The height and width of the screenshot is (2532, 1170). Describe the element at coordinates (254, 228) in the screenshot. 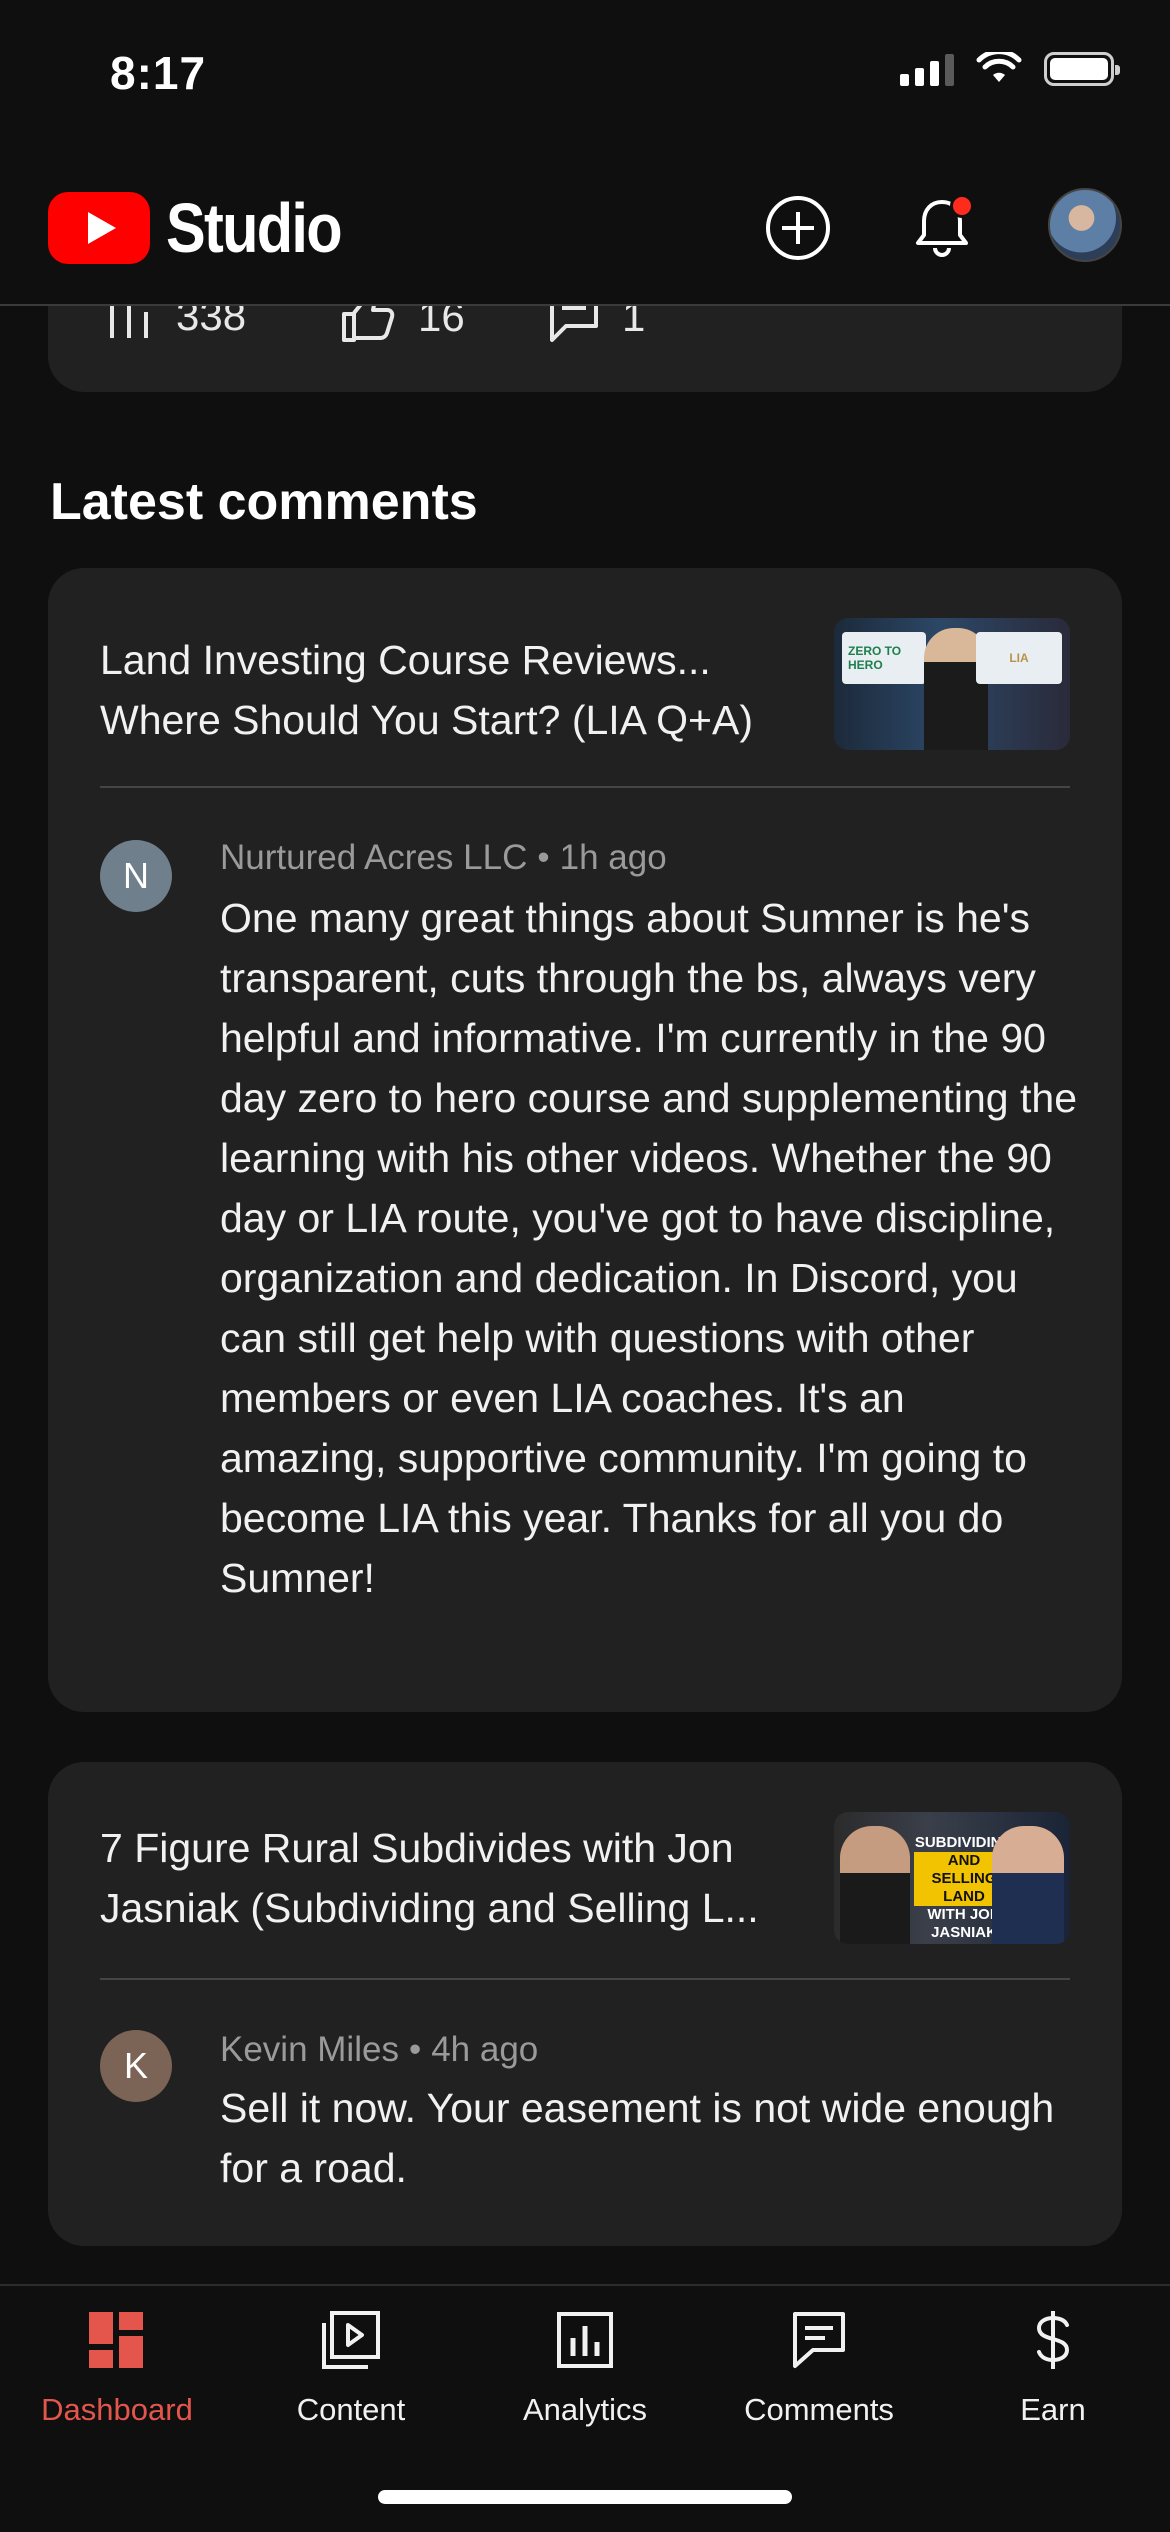

I see `app-name: Studio` at that location.